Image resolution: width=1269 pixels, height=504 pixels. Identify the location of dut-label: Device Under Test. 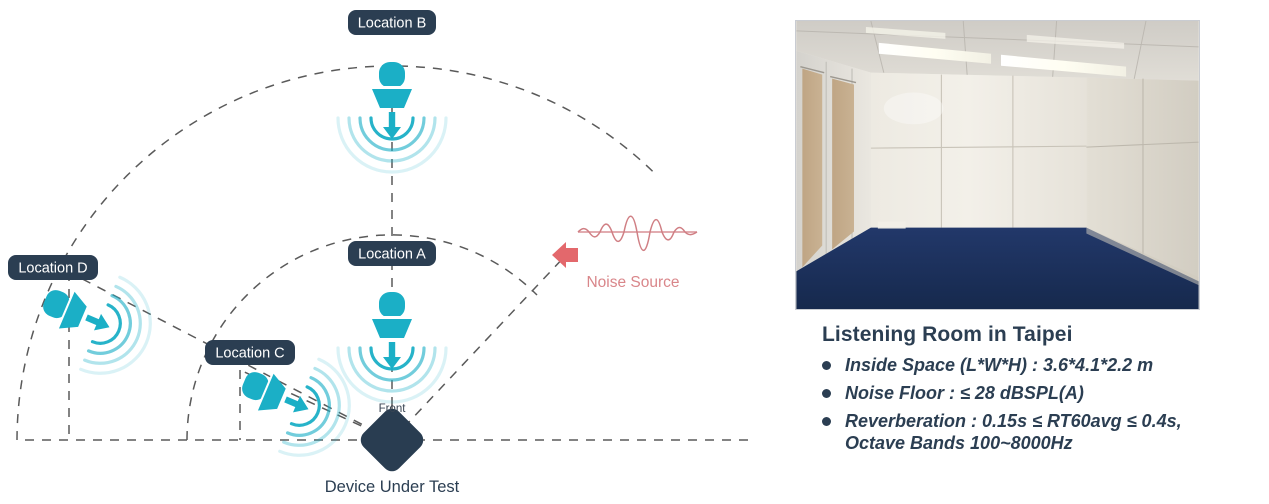
(392, 487).